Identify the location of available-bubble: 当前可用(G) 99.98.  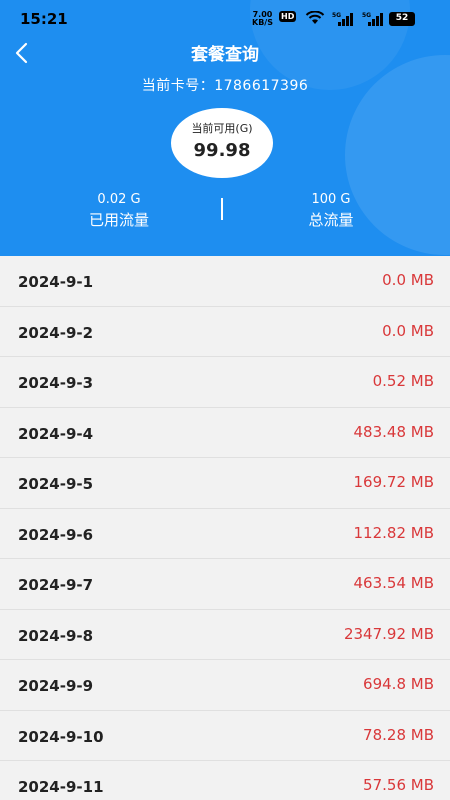
(222, 143).